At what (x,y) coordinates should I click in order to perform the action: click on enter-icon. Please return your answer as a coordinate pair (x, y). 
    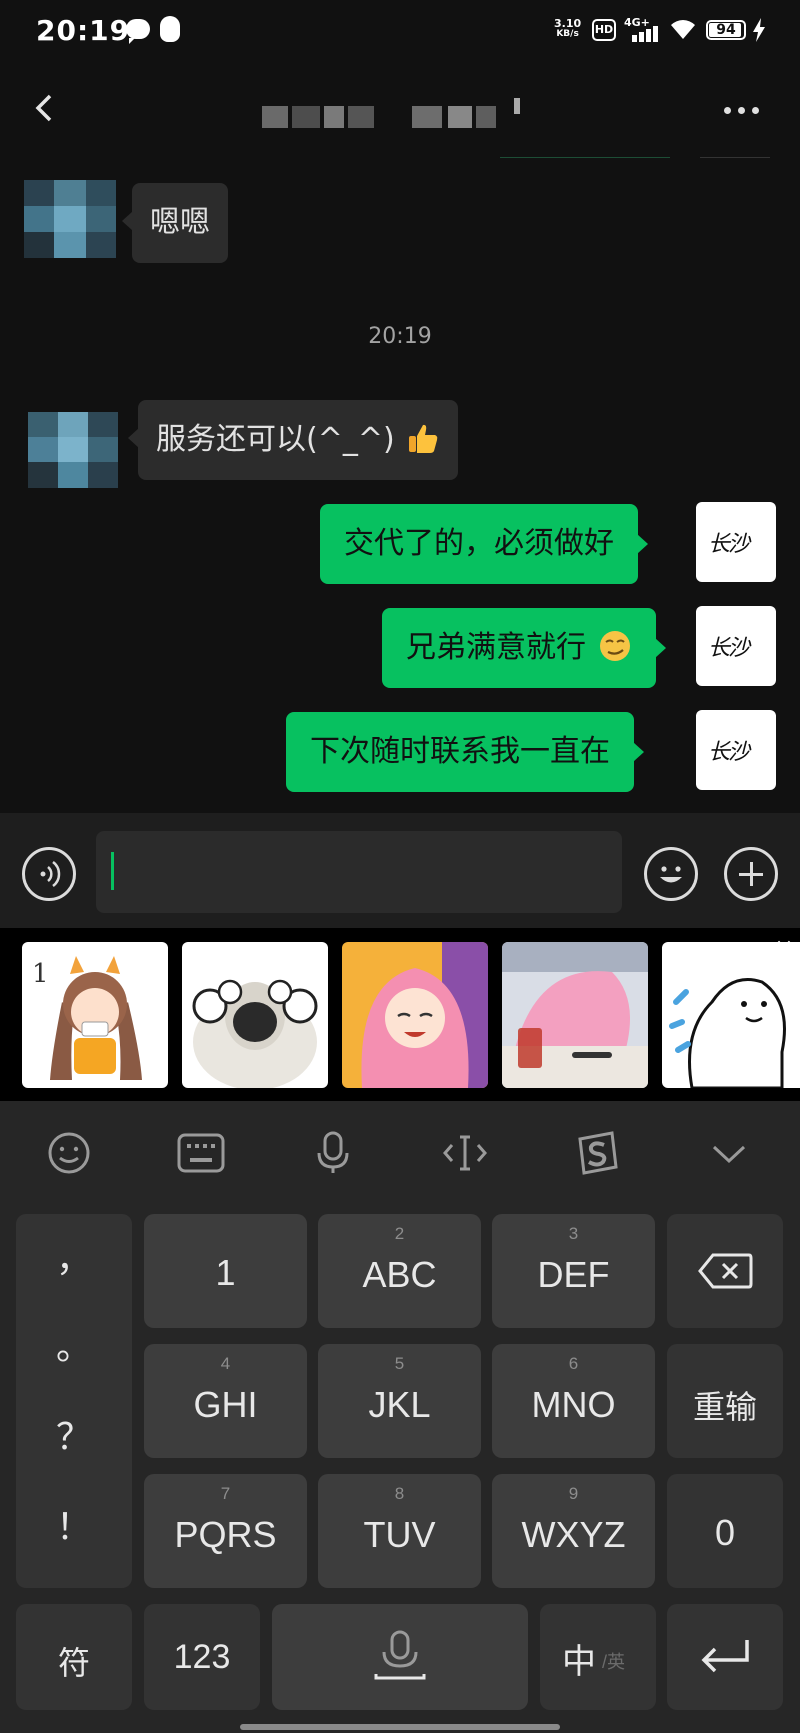
    Looking at the image, I should click on (725, 1656).